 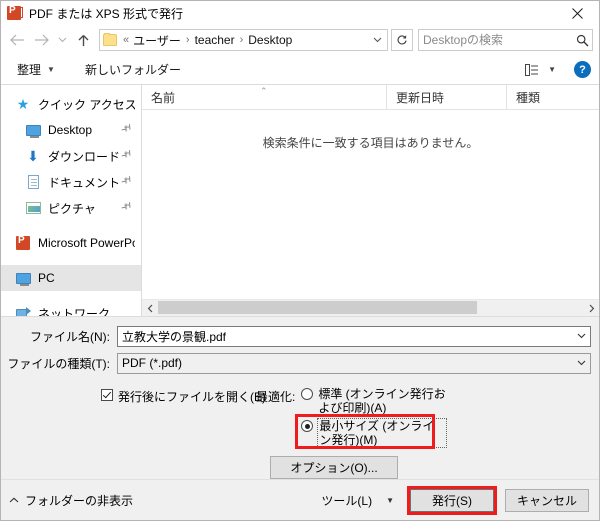 I want to click on sidebar-item-quick-access: ★ クイック アクセス, so click(x=71, y=104).